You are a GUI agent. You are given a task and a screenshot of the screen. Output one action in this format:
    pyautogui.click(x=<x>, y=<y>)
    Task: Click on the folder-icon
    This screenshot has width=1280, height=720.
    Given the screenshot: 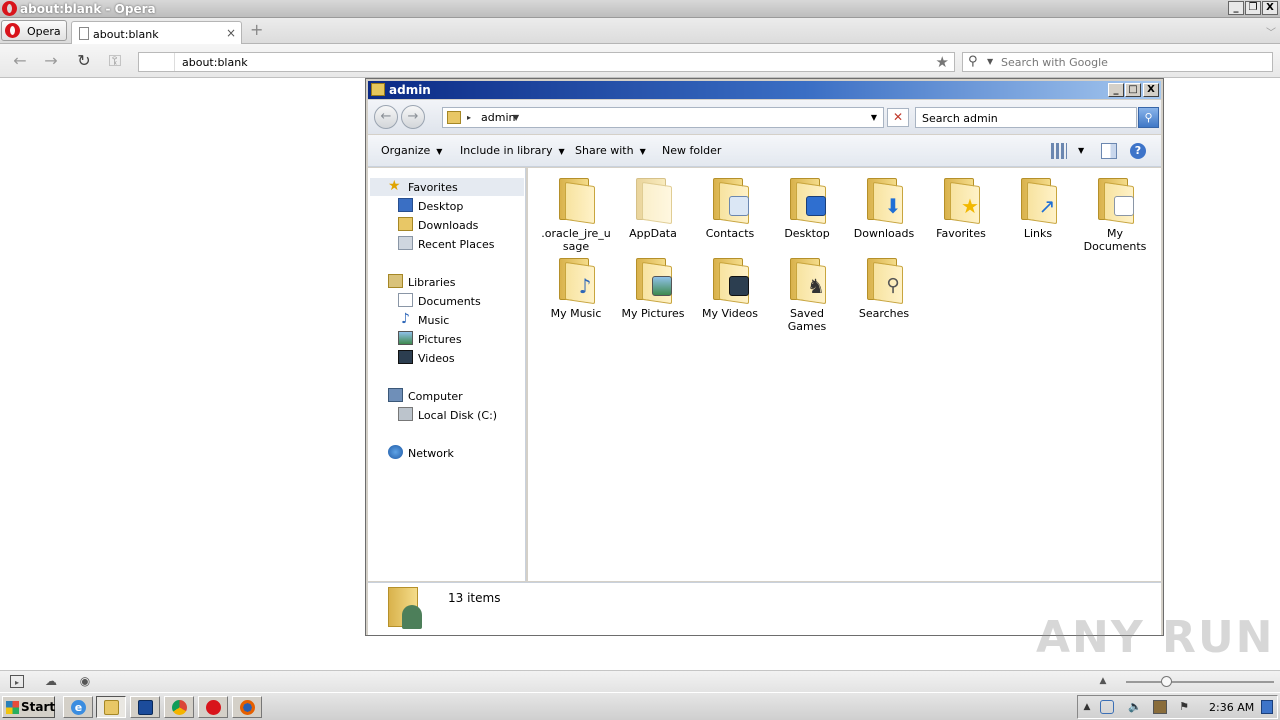 What is the action you would take?
    pyautogui.click(x=576, y=200)
    